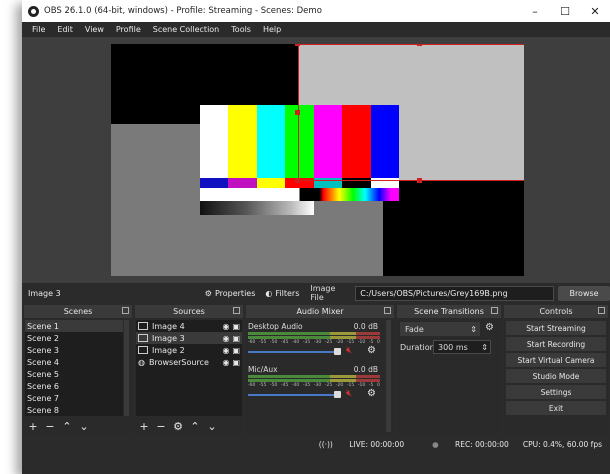  Describe the element at coordinates (440, 329) in the screenshot. I see `transition-select: Fade ⇕` at that location.